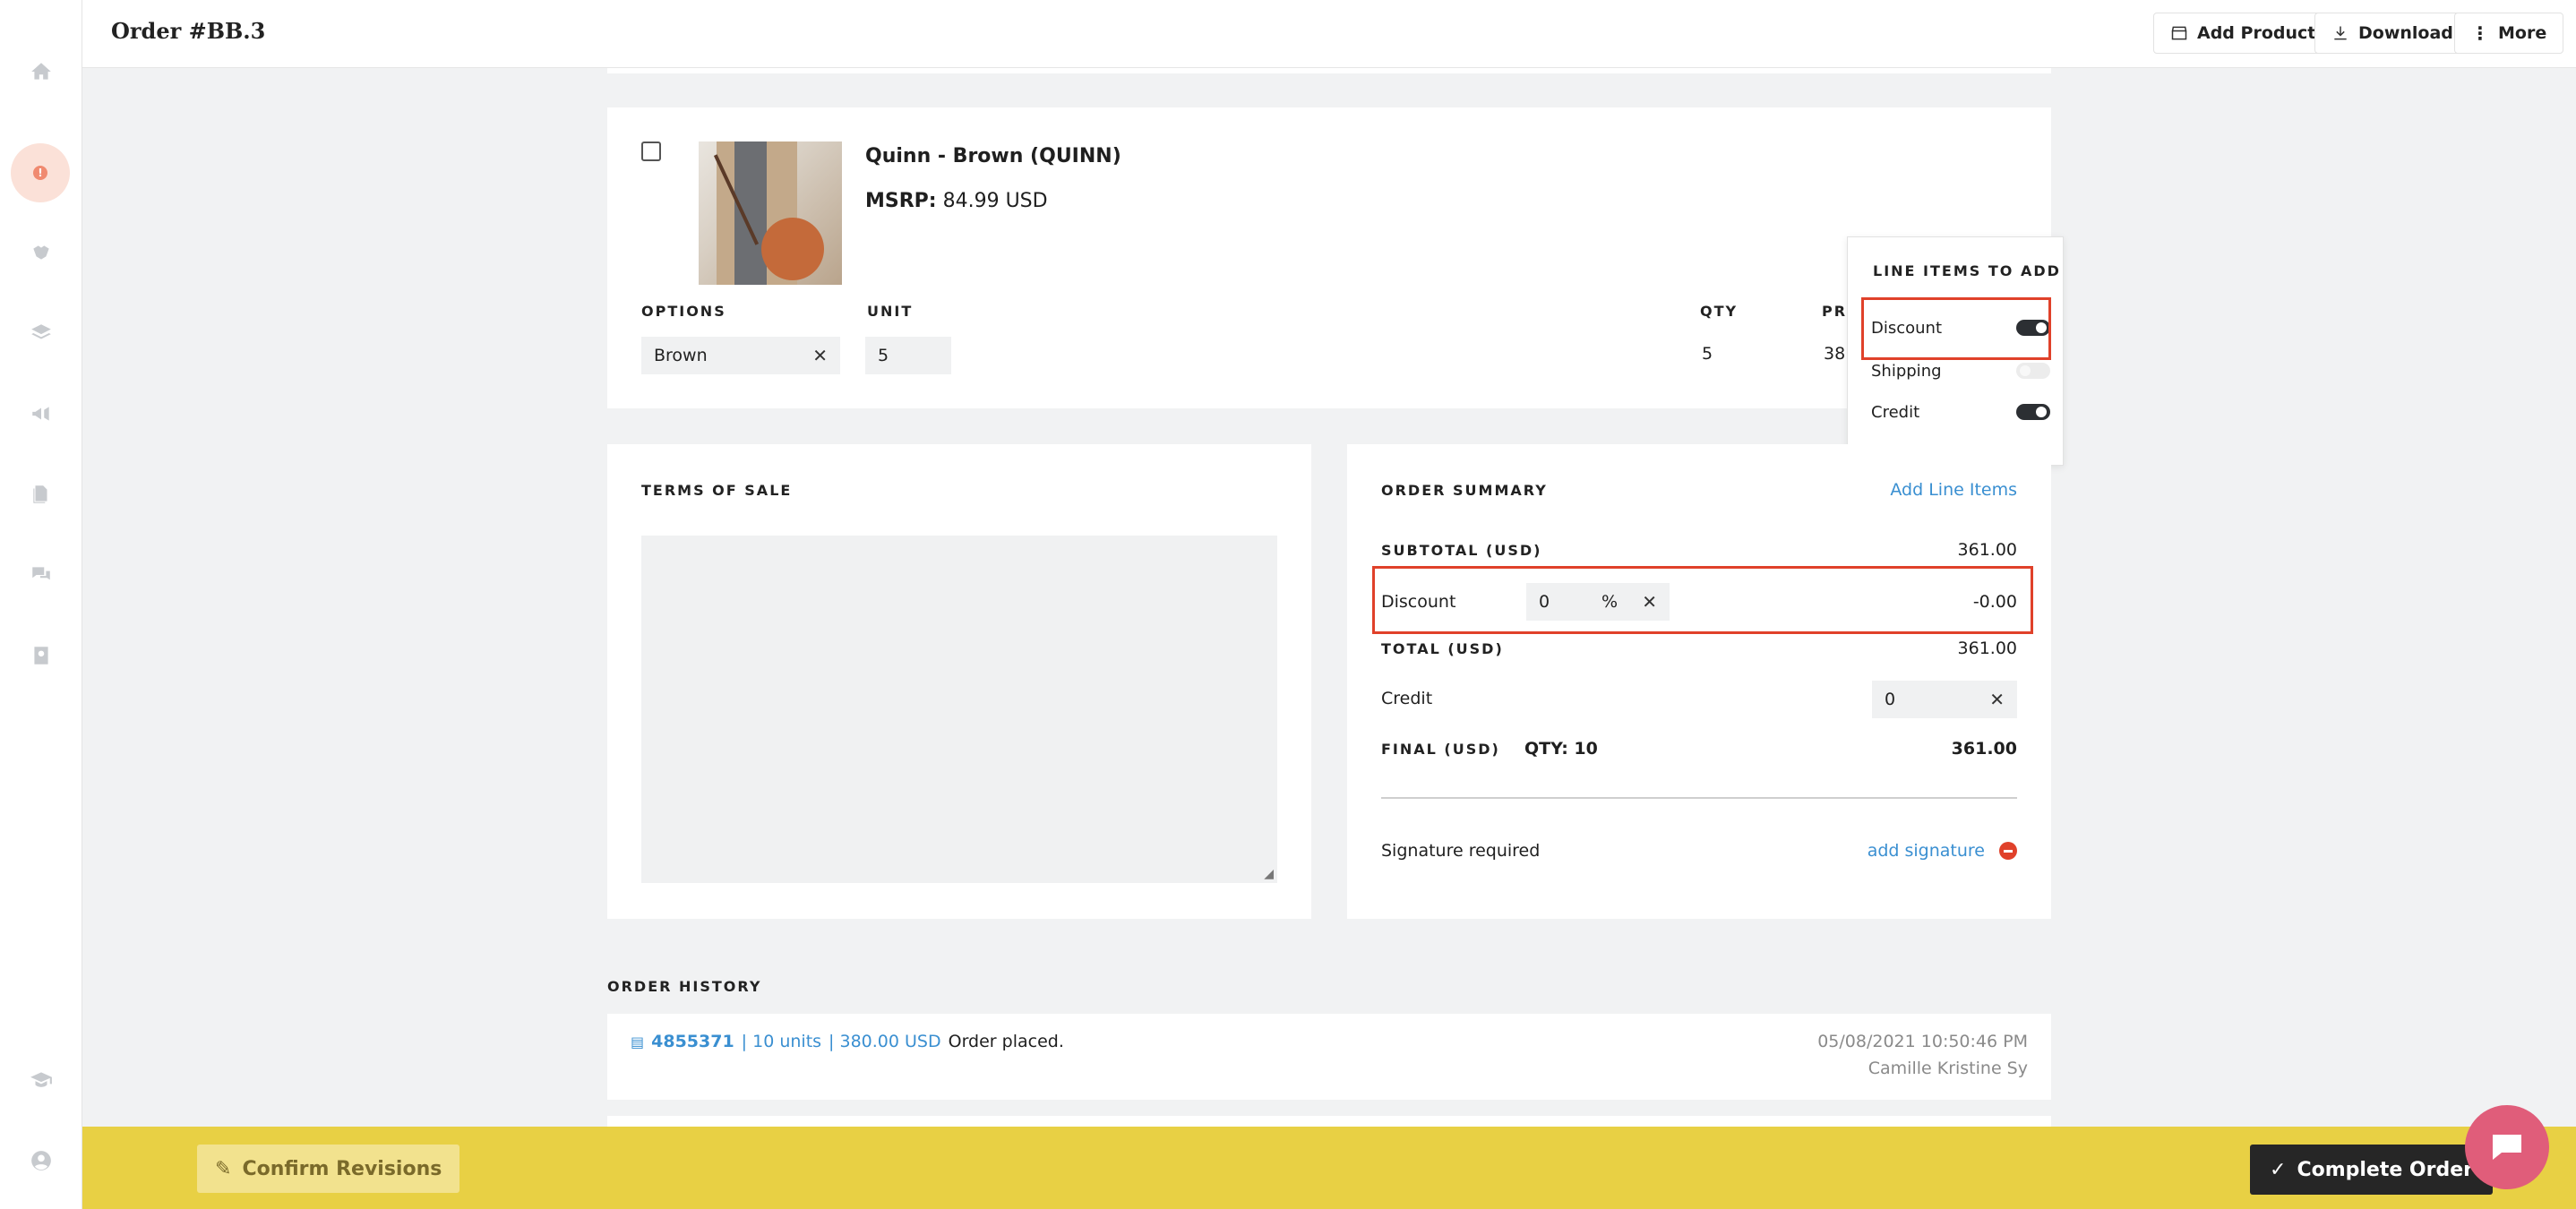 The image size is (2576, 1209). Describe the element at coordinates (188, 31) in the screenshot. I see `page-title: Order #BB.3` at that location.